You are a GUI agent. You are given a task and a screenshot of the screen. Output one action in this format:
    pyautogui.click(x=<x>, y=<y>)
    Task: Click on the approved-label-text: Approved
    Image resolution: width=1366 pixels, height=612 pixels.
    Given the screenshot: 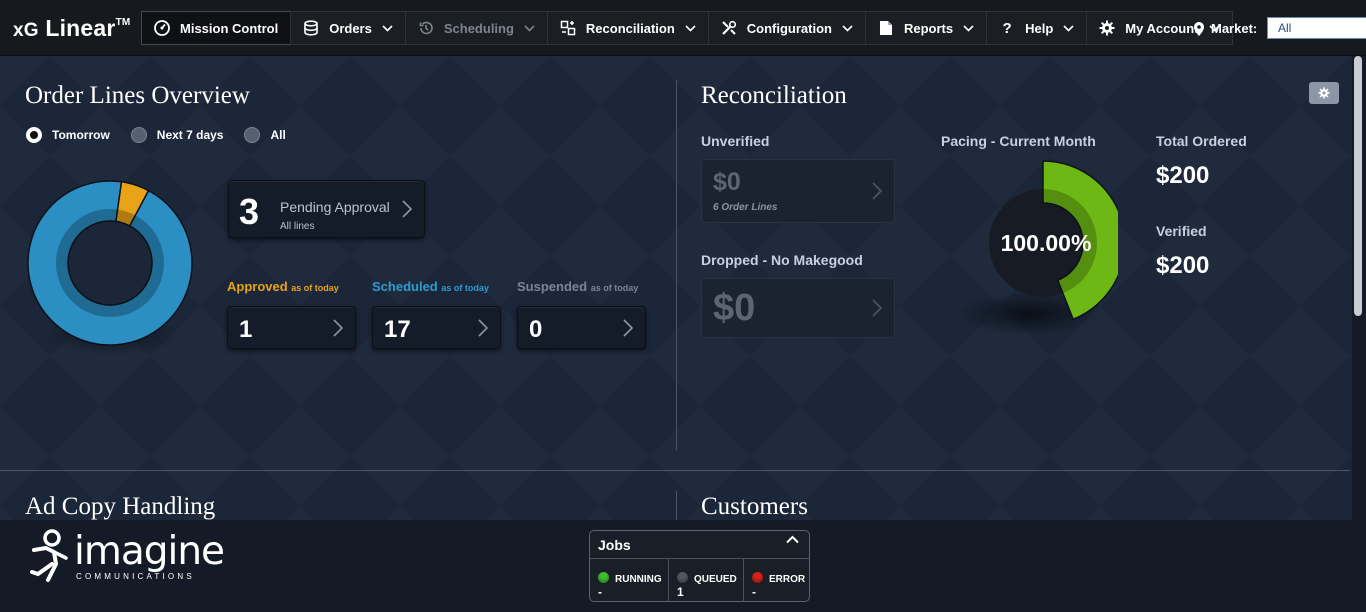 What is the action you would take?
    pyautogui.click(x=257, y=286)
    